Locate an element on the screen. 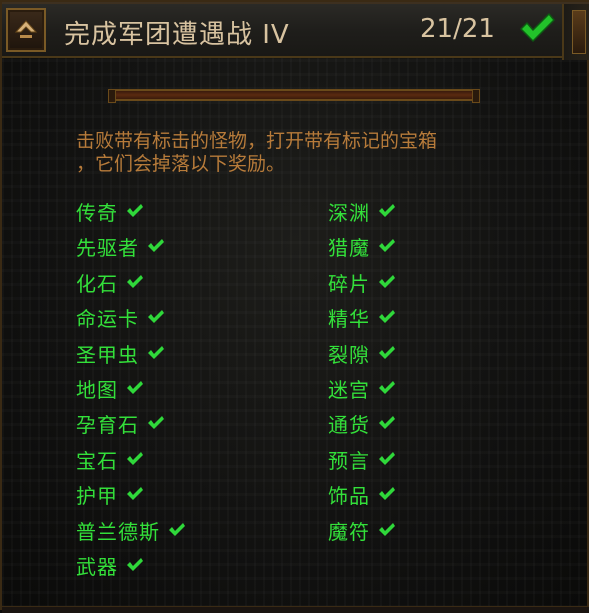 This screenshot has width=589, height=613. quest-description: 击败带有标击的怪物，打开带有标记的宝箱 ，它们会掉落以下奖励。 is located at coordinates (306, 153).